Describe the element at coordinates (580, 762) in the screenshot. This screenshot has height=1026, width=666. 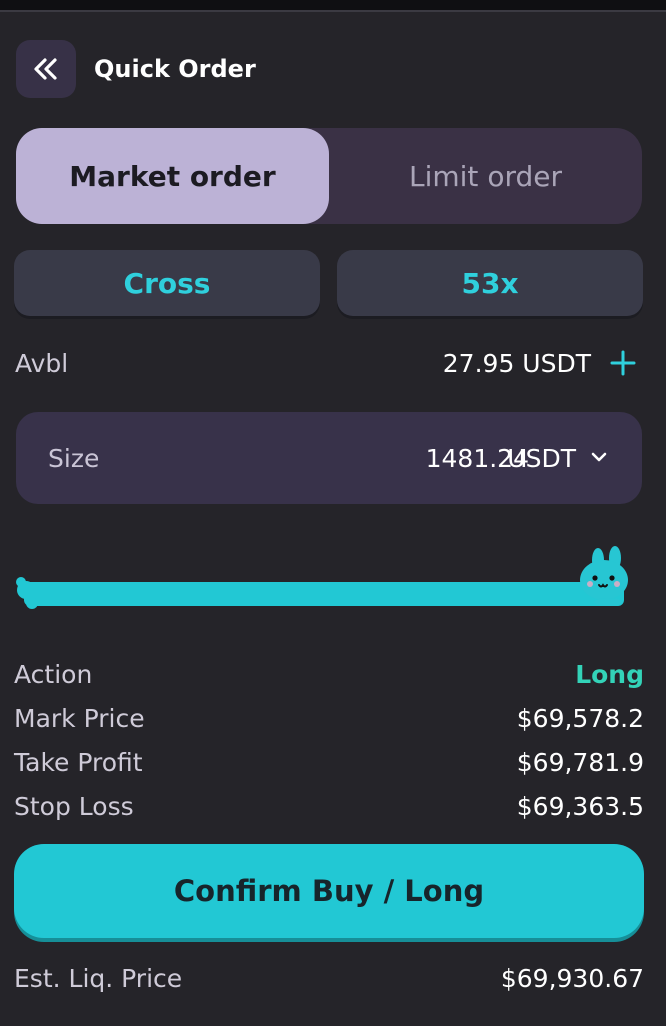
I see `take-profit-value: $69,781.9` at that location.